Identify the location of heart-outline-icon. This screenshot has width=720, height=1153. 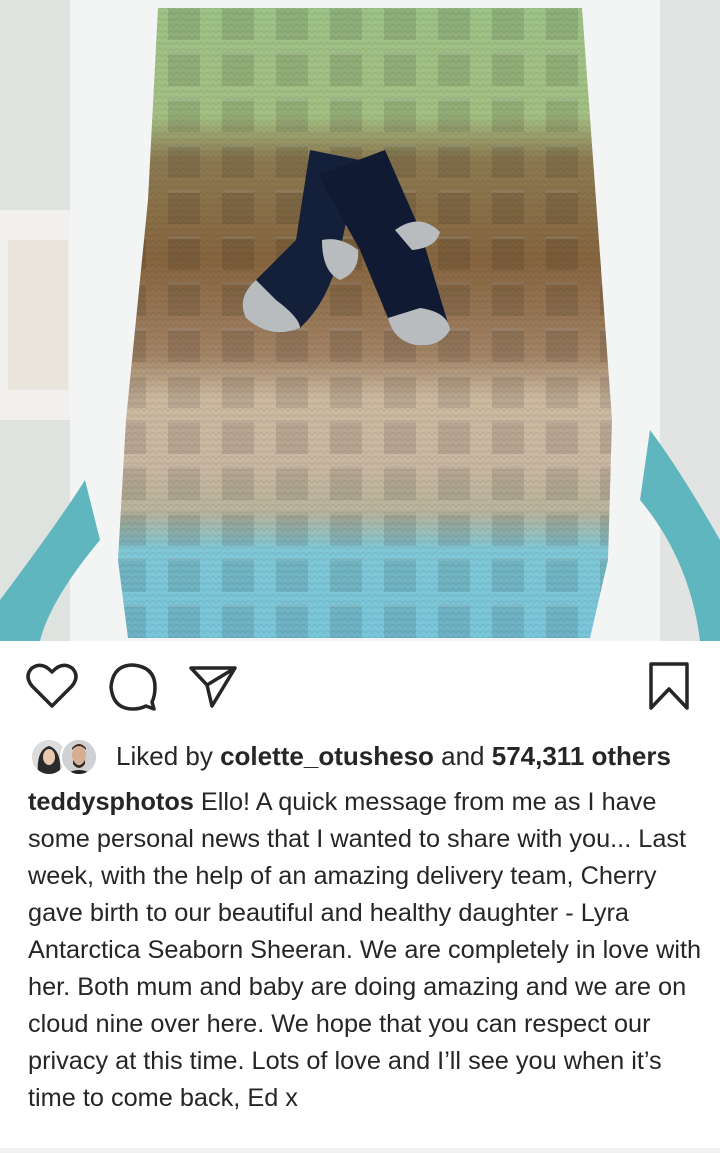
(52, 686).